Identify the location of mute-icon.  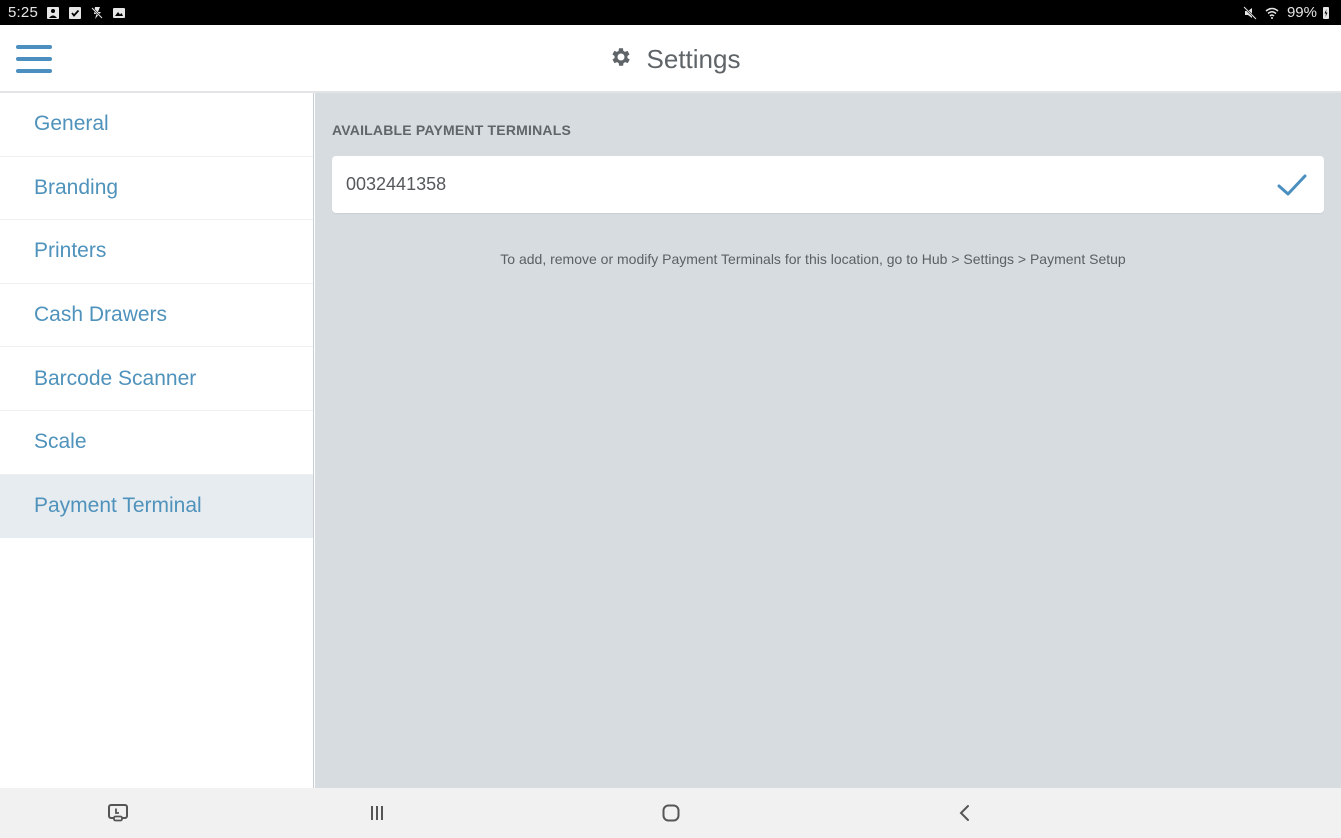
(1250, 12).